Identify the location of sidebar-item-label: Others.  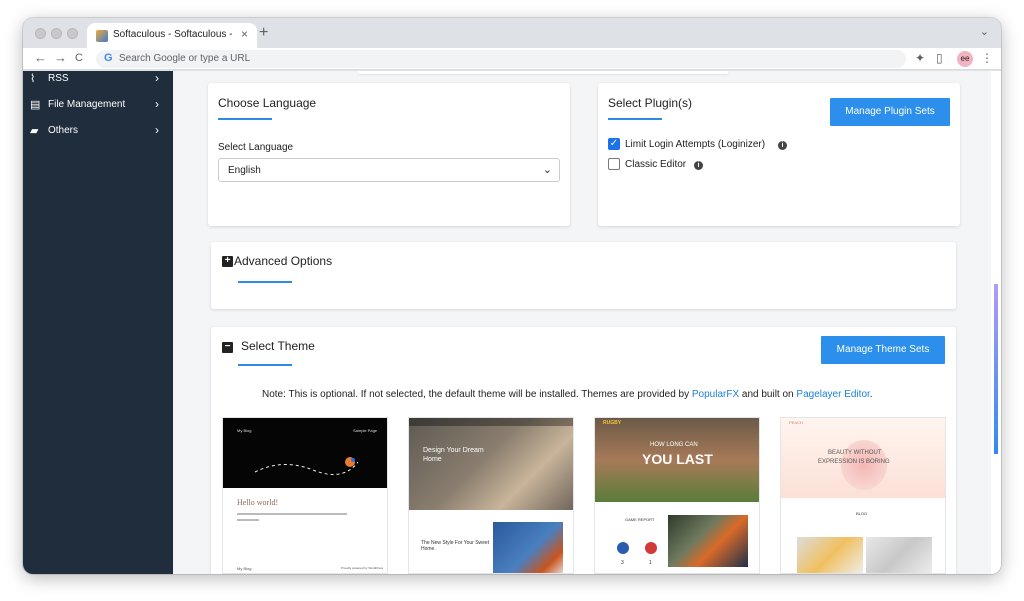
(63, 130).